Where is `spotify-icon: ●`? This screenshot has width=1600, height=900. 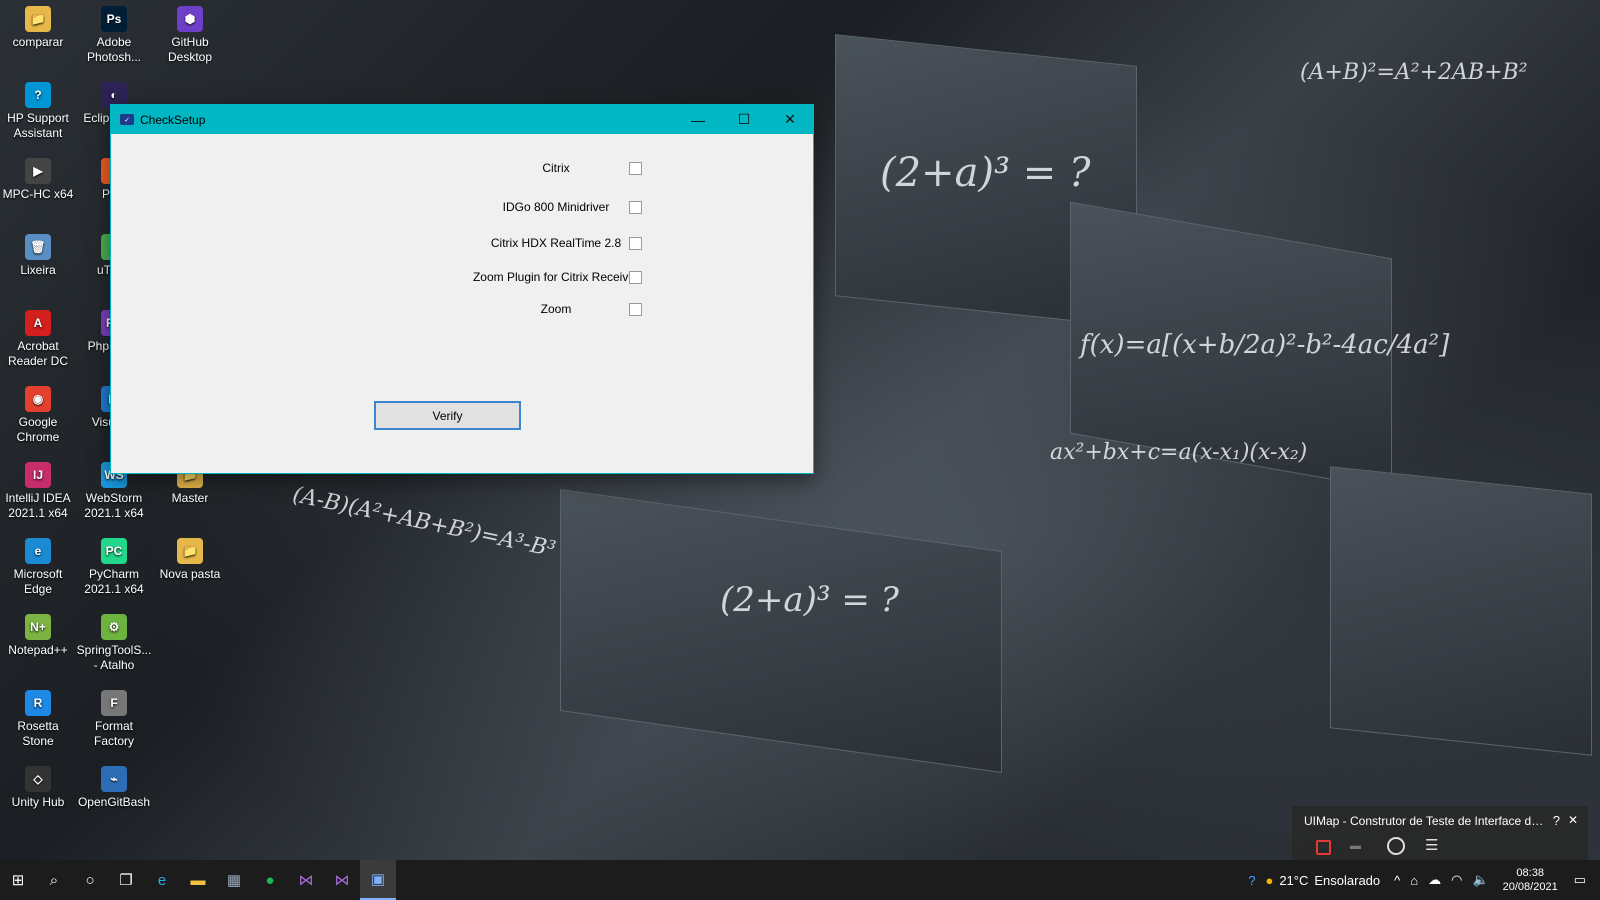
spotify-icon: ● is located at coordinates (270, 880).